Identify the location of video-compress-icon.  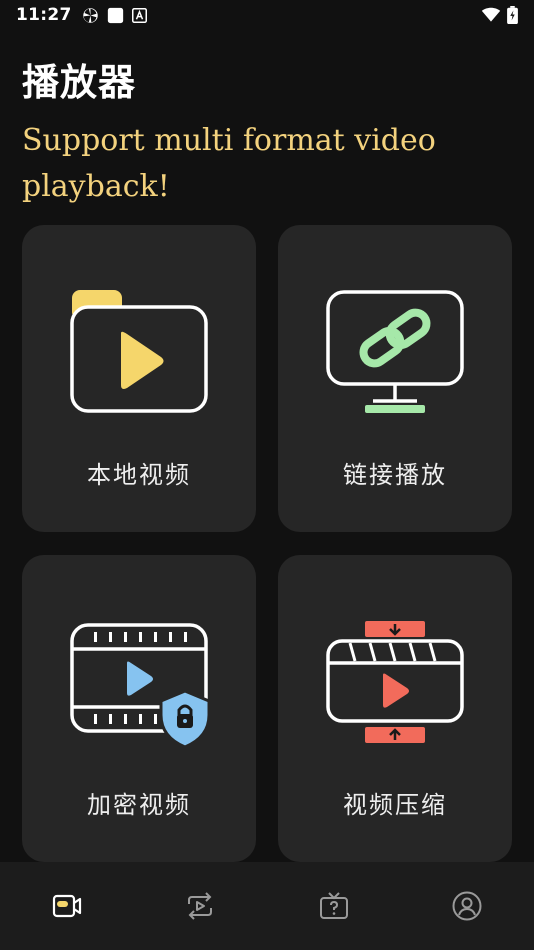
(395, 682).